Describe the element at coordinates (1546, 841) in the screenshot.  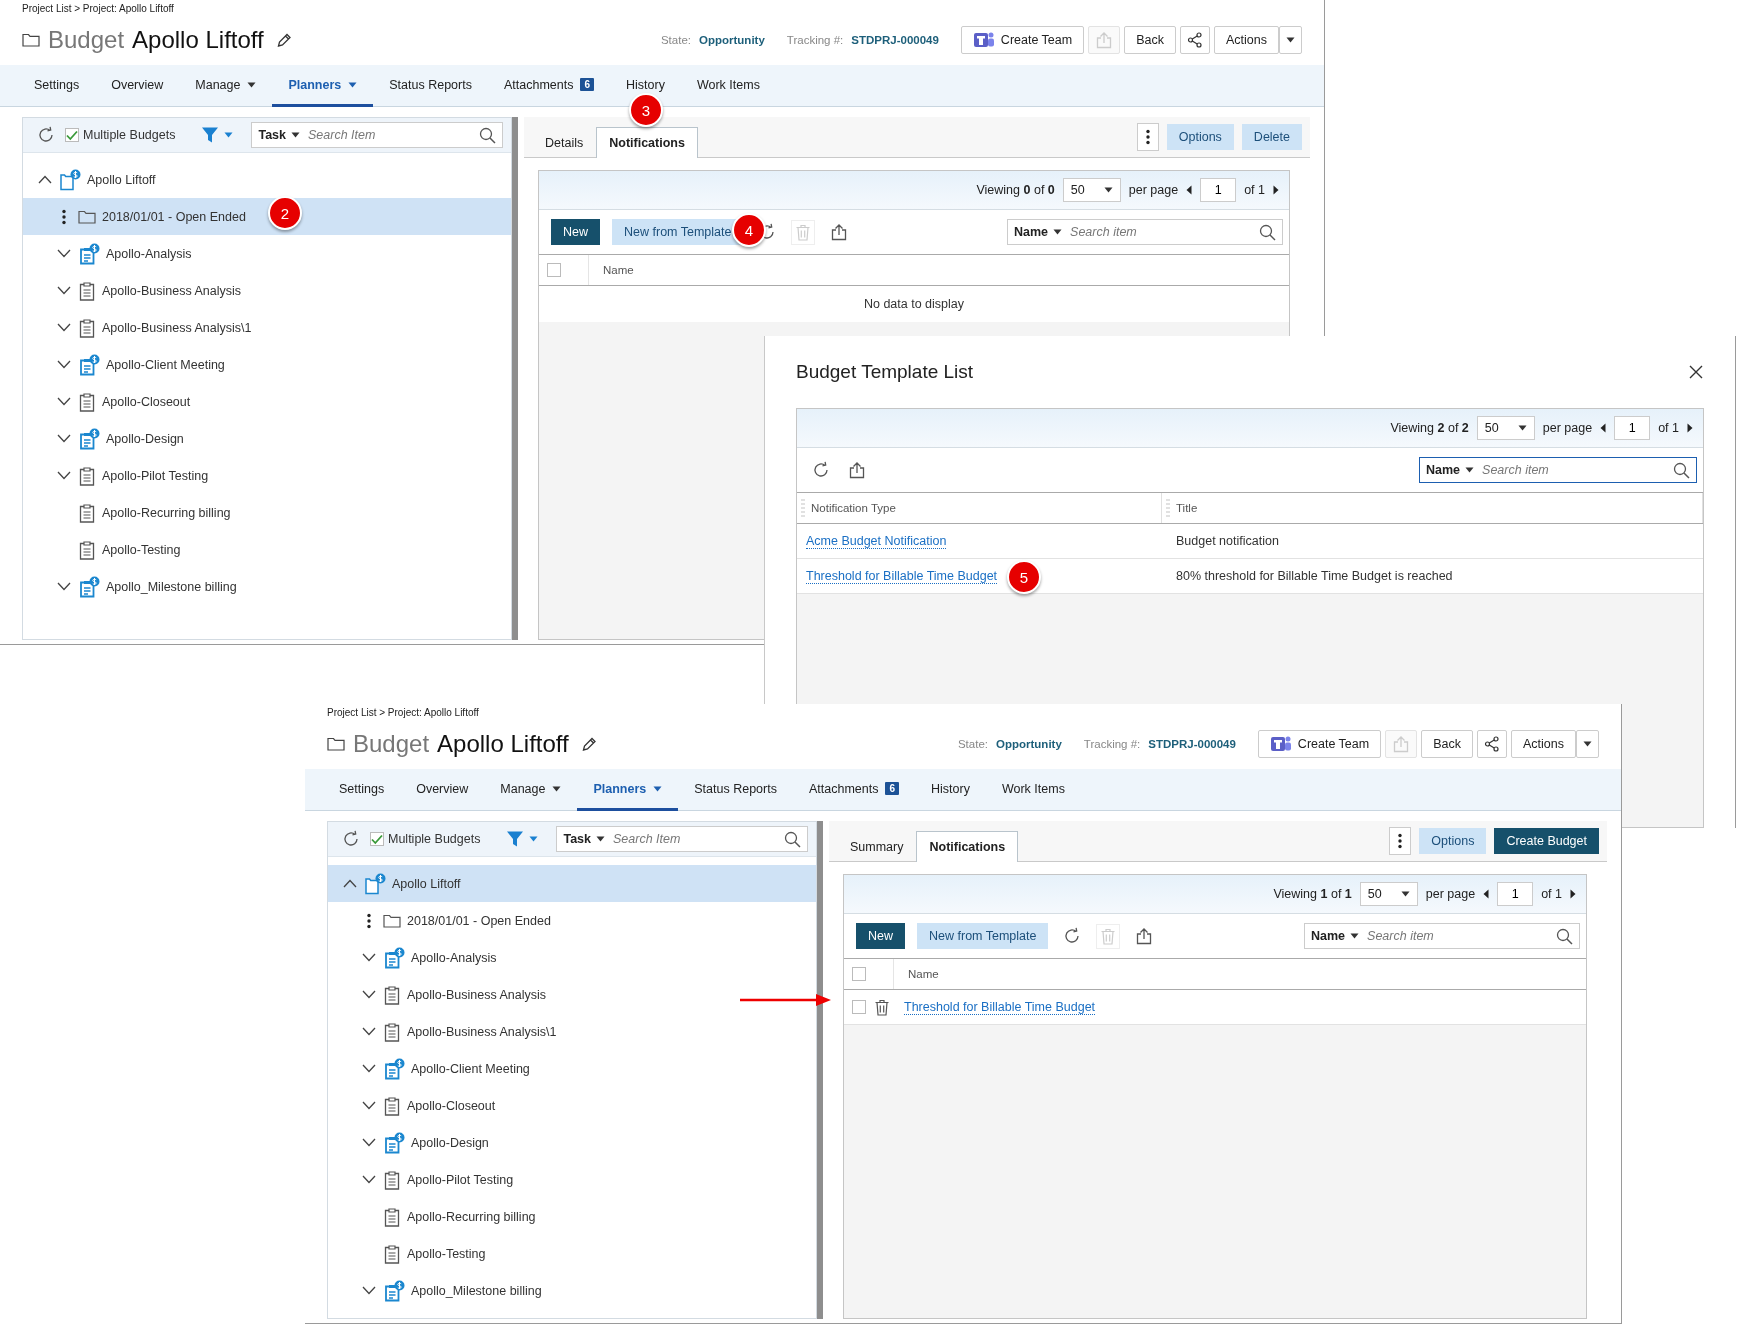
I see `create-budget-button: Create Budget` at that location.